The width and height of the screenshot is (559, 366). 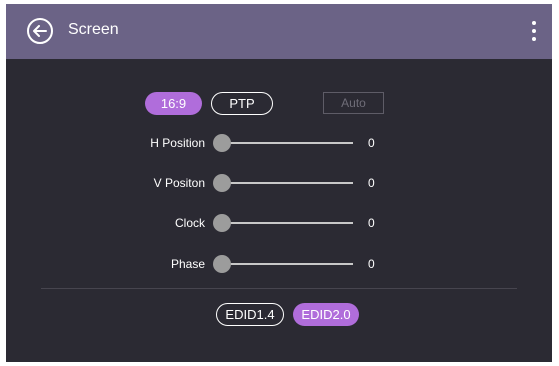 I want to click on aspect-ptp-button: PTP, so click(x=242, y=103).